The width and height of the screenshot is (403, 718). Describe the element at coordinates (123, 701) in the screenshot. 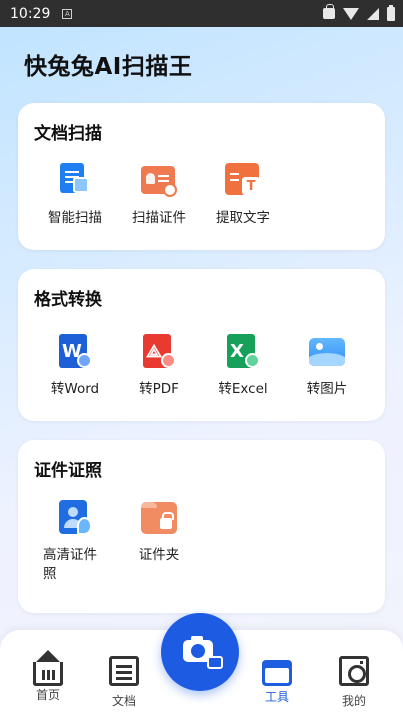

I see `nav-label: 文档` at that location.